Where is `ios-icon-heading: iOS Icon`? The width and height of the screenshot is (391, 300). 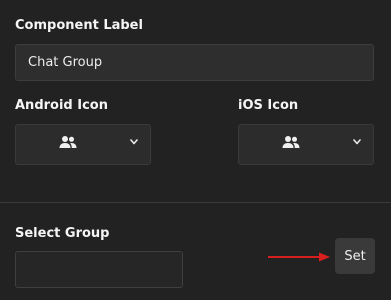
ios-icon-heading: iOS Icon is located at coordinates (268, 105).